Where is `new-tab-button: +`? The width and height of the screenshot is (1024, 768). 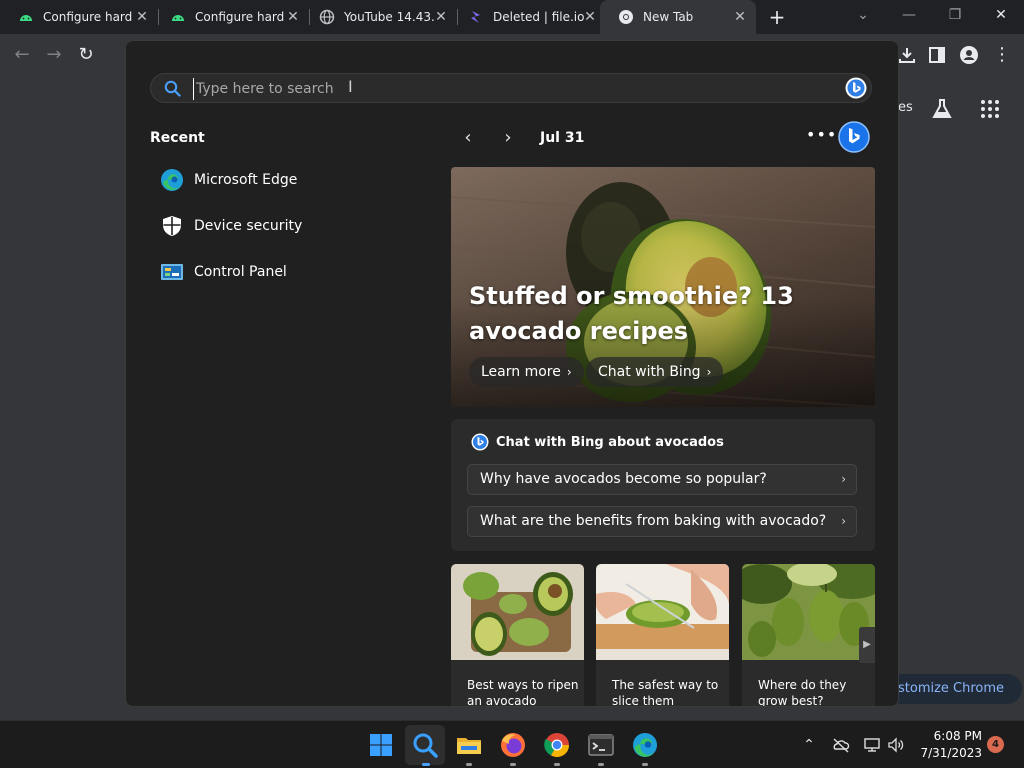 new-tab-button: + is located at coordinates (777, 17).